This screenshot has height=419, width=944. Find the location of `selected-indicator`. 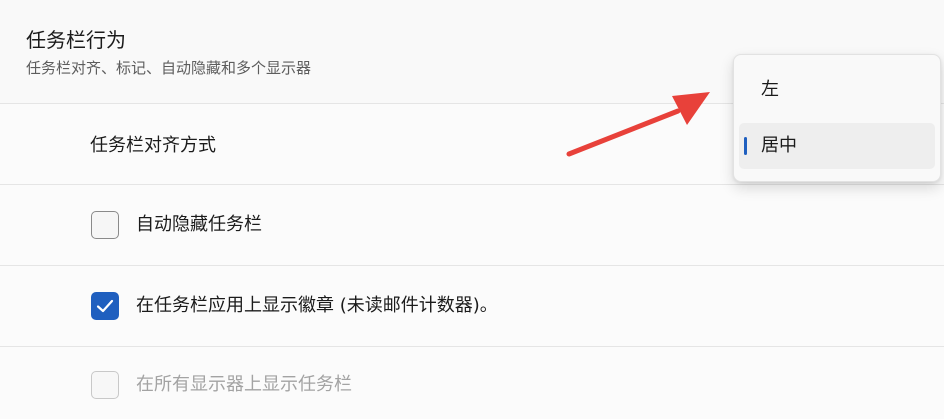

selected-indicator is located at coordinates (745, 146).